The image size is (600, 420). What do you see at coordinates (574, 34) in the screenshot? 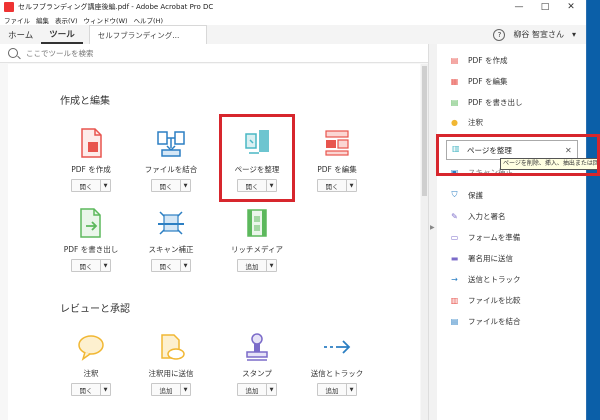
I see `chevron-down-icon: ▾` at bounding box center [574, 34].